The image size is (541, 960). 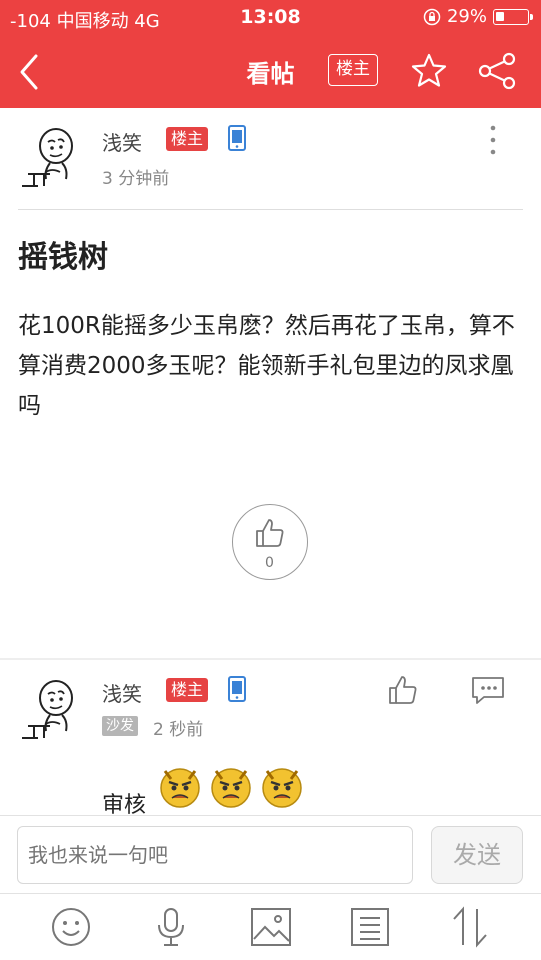 What do you see at coordinates (215, 855) in the screenshot?
I see `reply-input` at bounding box center [215, 855].